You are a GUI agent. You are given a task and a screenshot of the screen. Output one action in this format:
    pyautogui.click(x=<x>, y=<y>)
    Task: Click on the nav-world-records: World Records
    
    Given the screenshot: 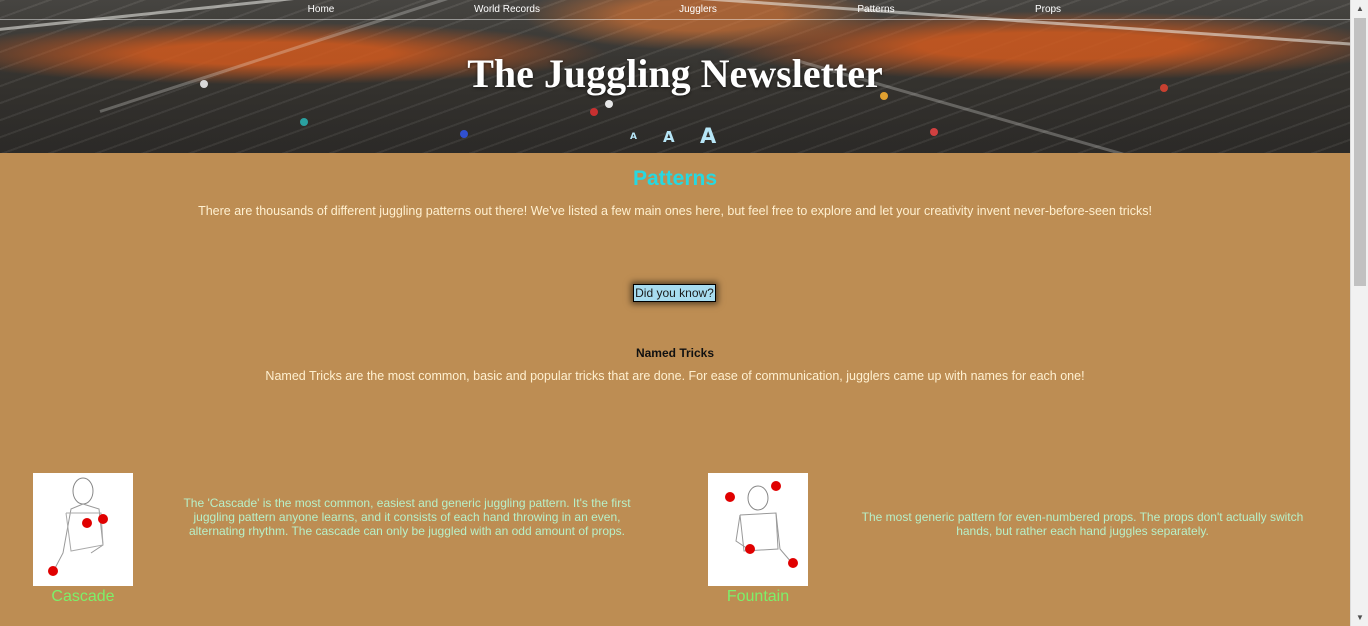 What is the action you would take?
    pyautogui.click(x=507, y=9)
    